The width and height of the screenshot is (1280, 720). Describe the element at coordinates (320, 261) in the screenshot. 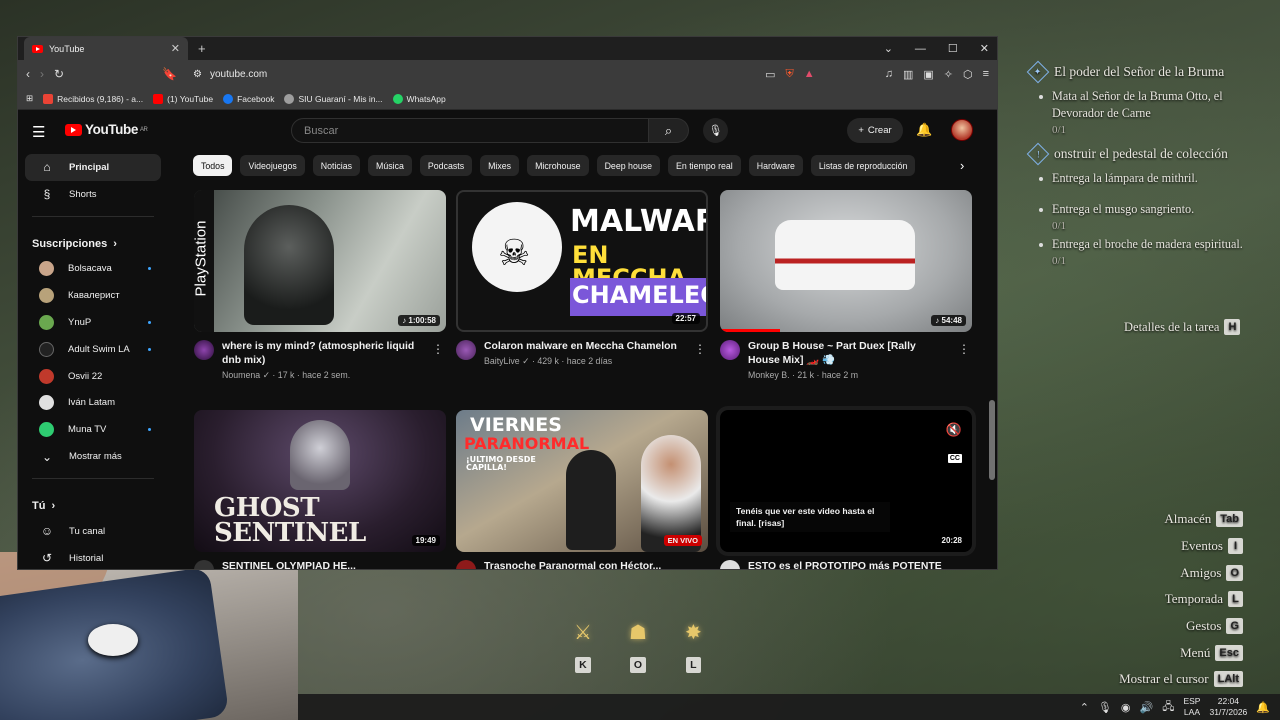

I see `video-thumbnail: PlayStation ♪ 1:00:58` at that location.